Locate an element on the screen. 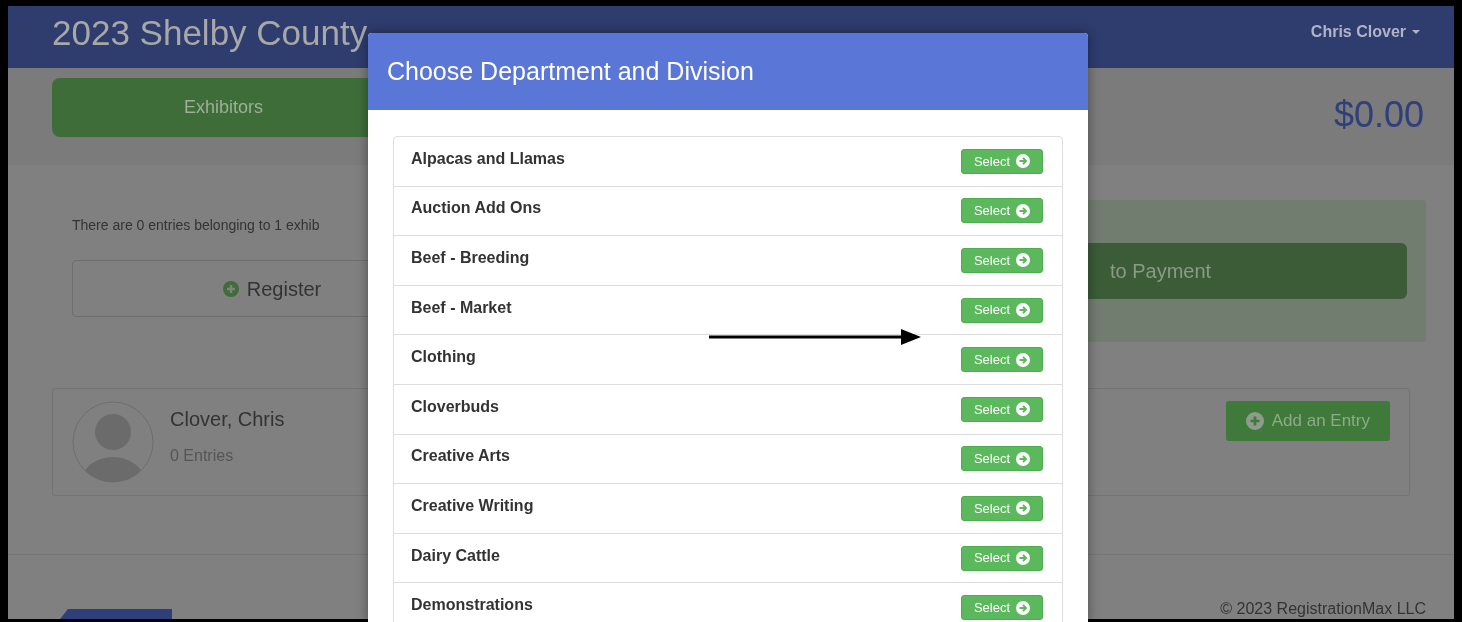 The image size is (1462, 622). department-name: Demonstrations is located at coordinates (472, 605).